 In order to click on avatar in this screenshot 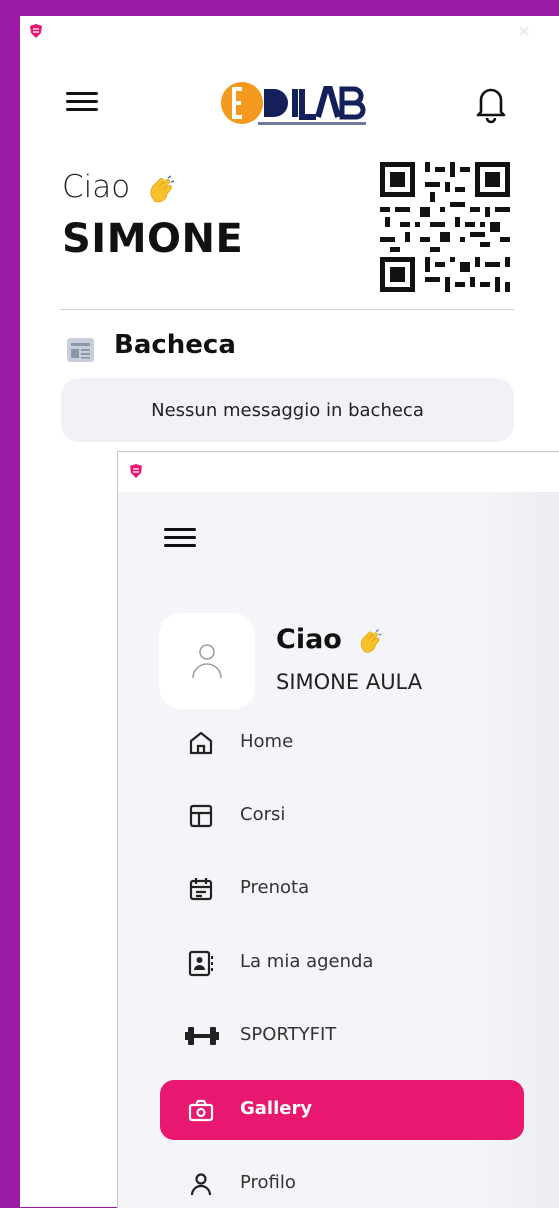, I will do `click(207, 661)`.